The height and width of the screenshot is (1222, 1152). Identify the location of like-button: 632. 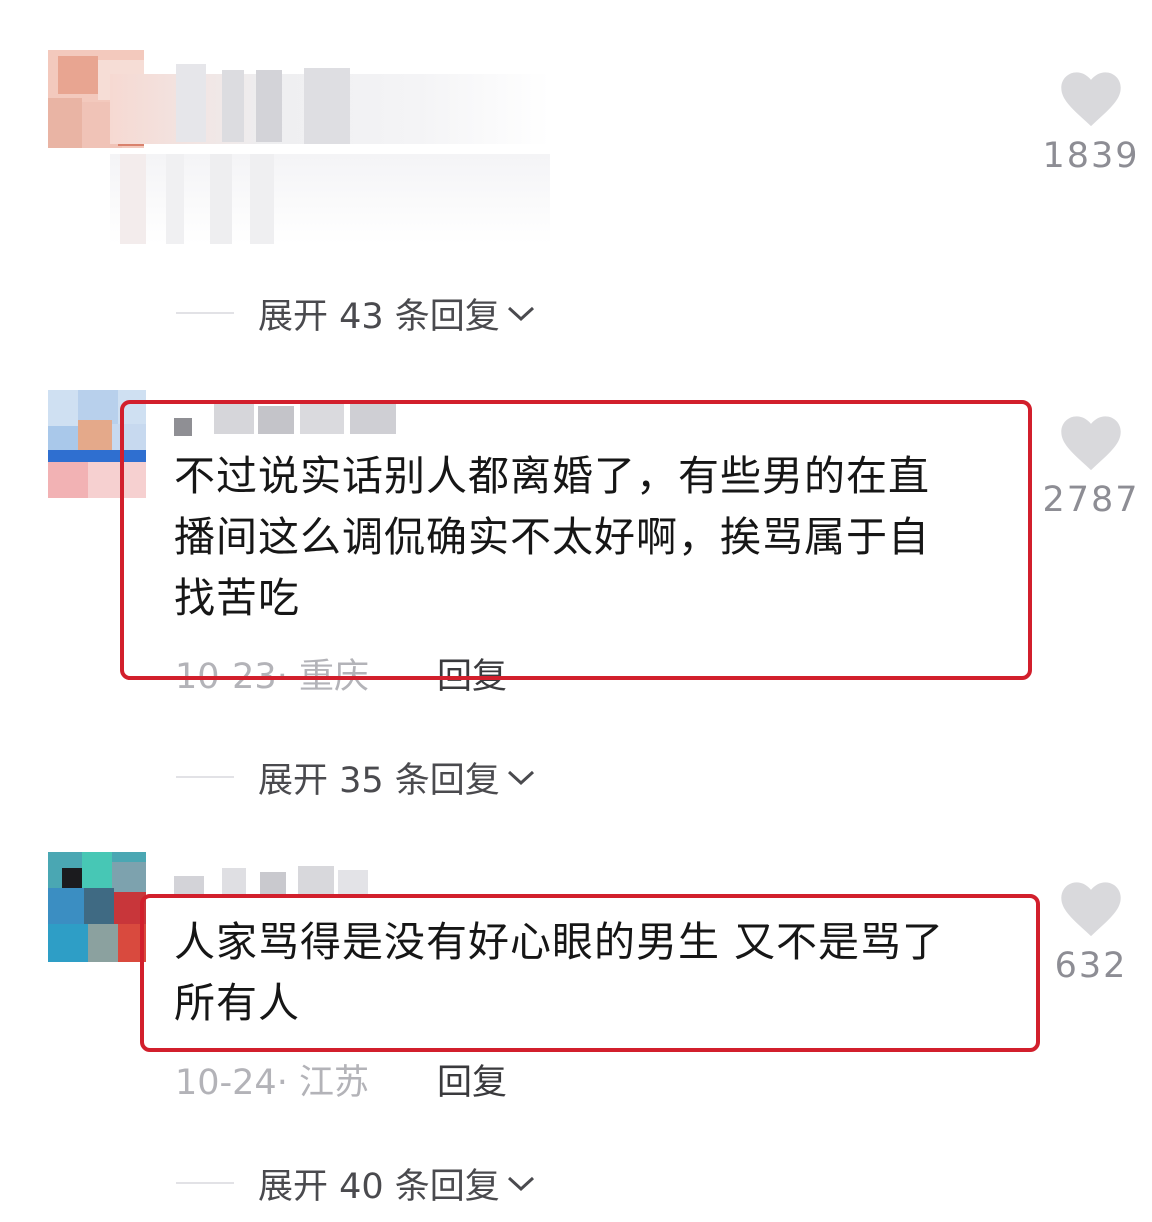
(1091, 933).